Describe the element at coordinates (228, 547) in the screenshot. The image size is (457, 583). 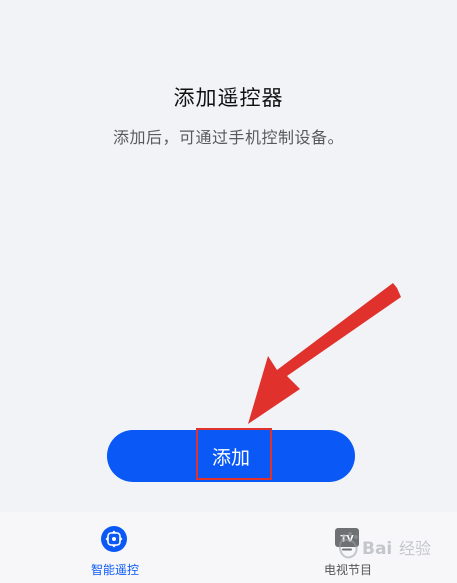
I see `bottom-tab-bar: 智能遥控 TV 电视节目` at that location.